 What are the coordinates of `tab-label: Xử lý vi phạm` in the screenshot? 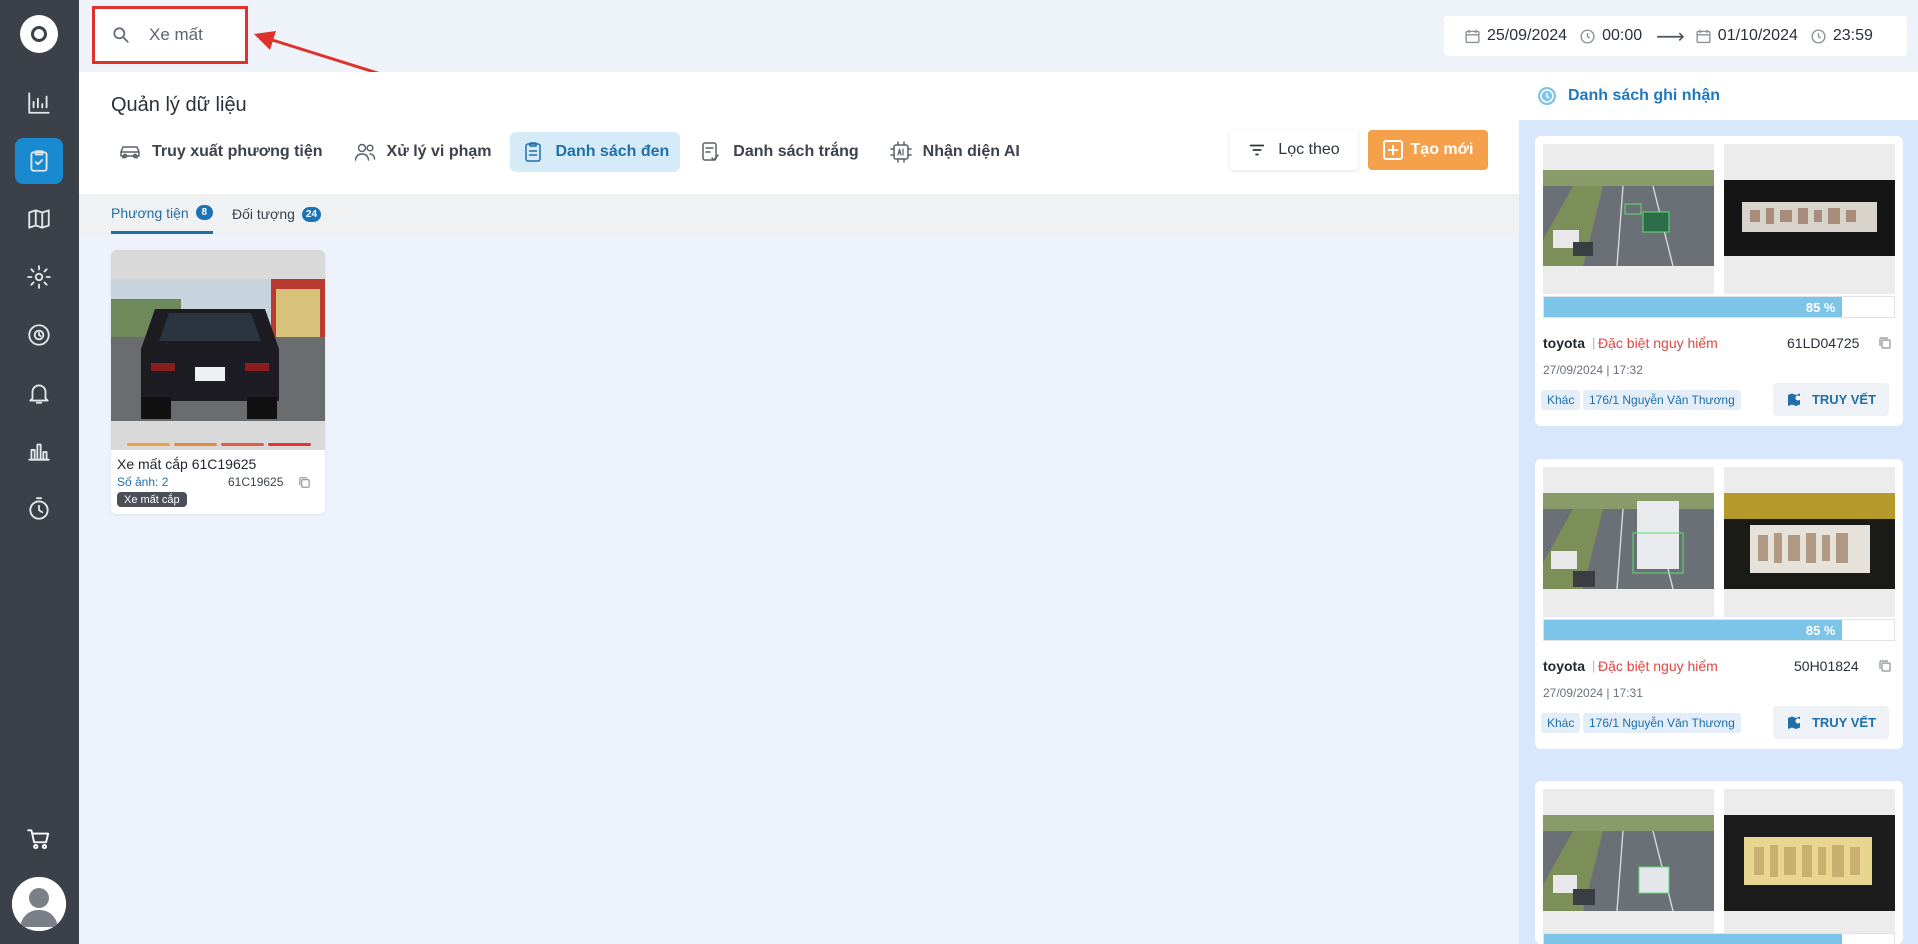 It's located at (439, 151).